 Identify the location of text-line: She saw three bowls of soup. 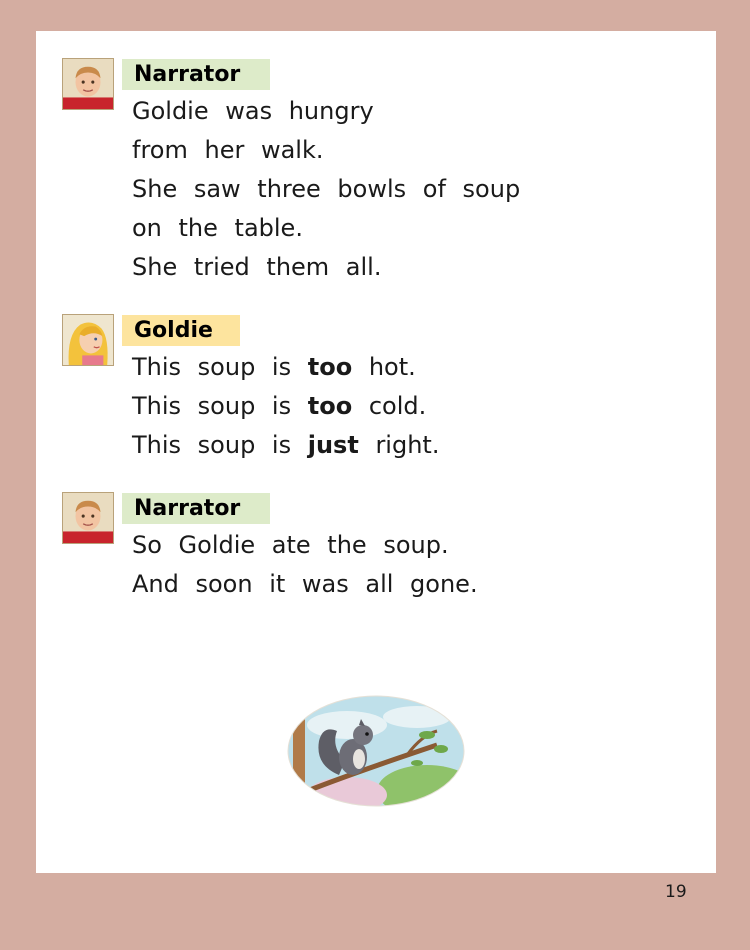
(326, 189).